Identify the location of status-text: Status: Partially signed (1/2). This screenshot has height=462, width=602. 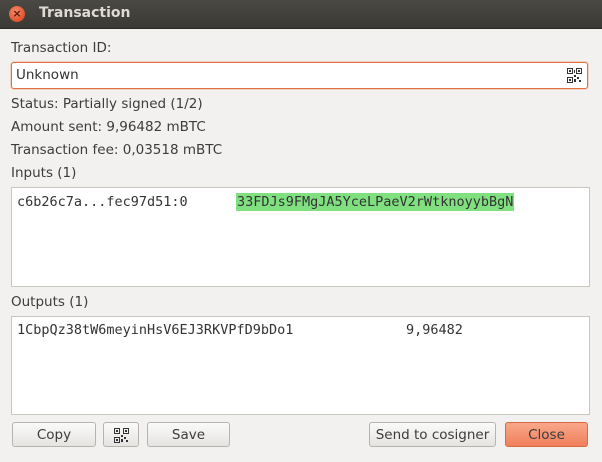
(107, 104).